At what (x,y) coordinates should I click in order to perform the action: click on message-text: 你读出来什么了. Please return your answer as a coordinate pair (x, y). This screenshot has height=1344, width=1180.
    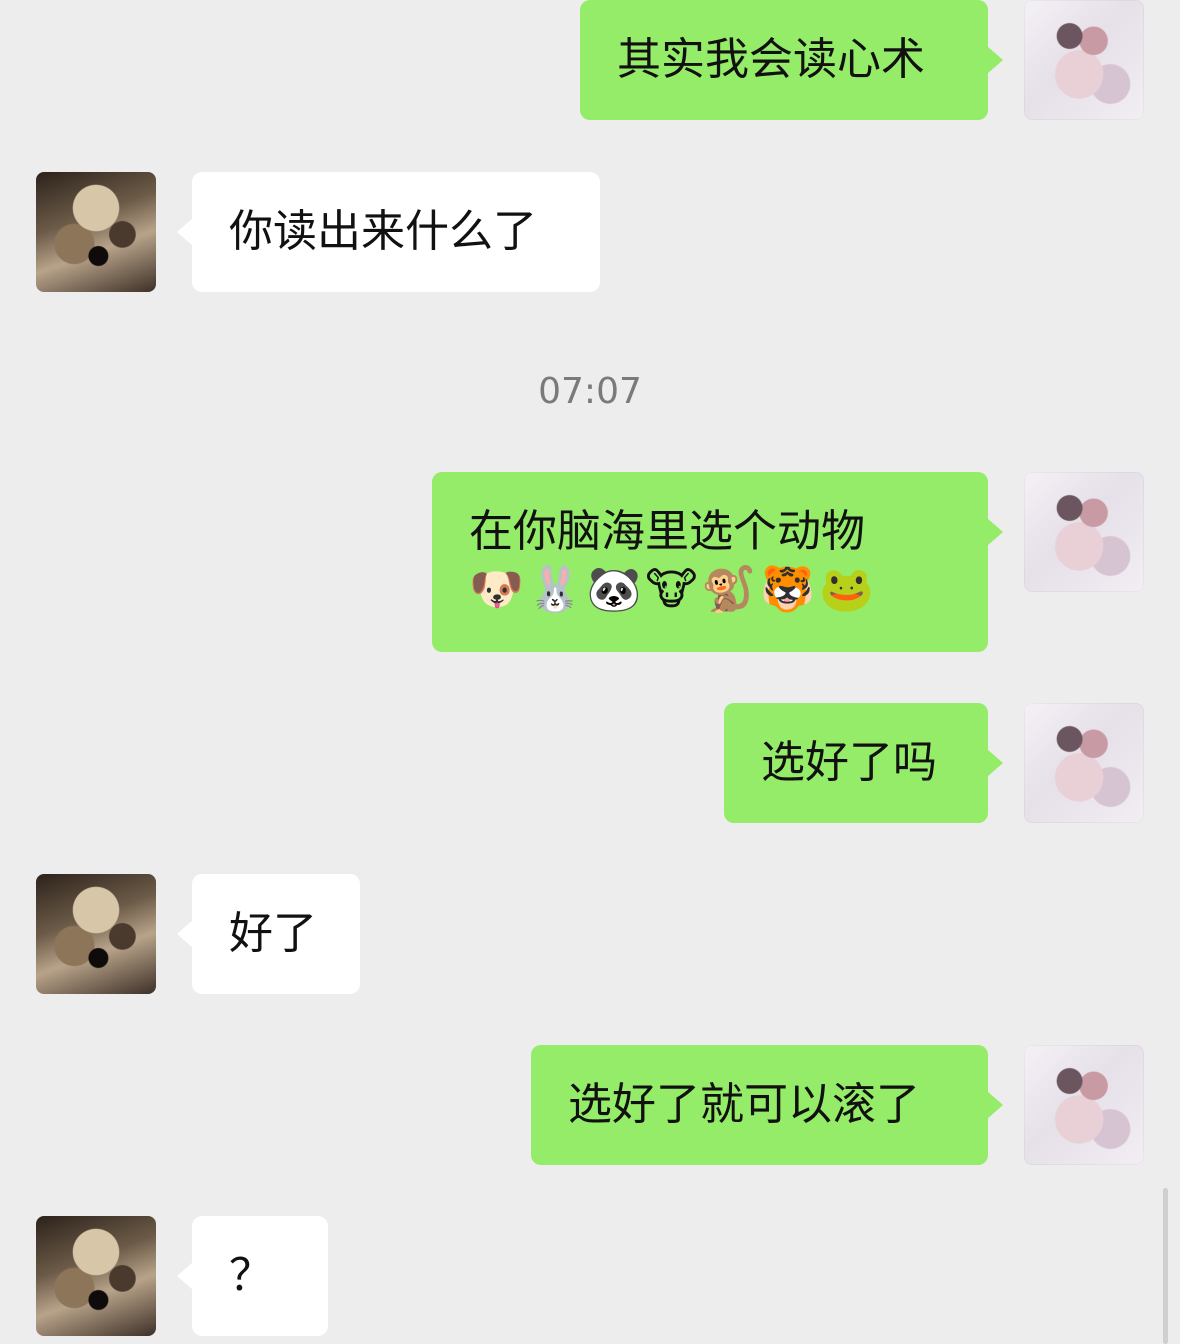
    Looking at the image, I should click on (383, 231).